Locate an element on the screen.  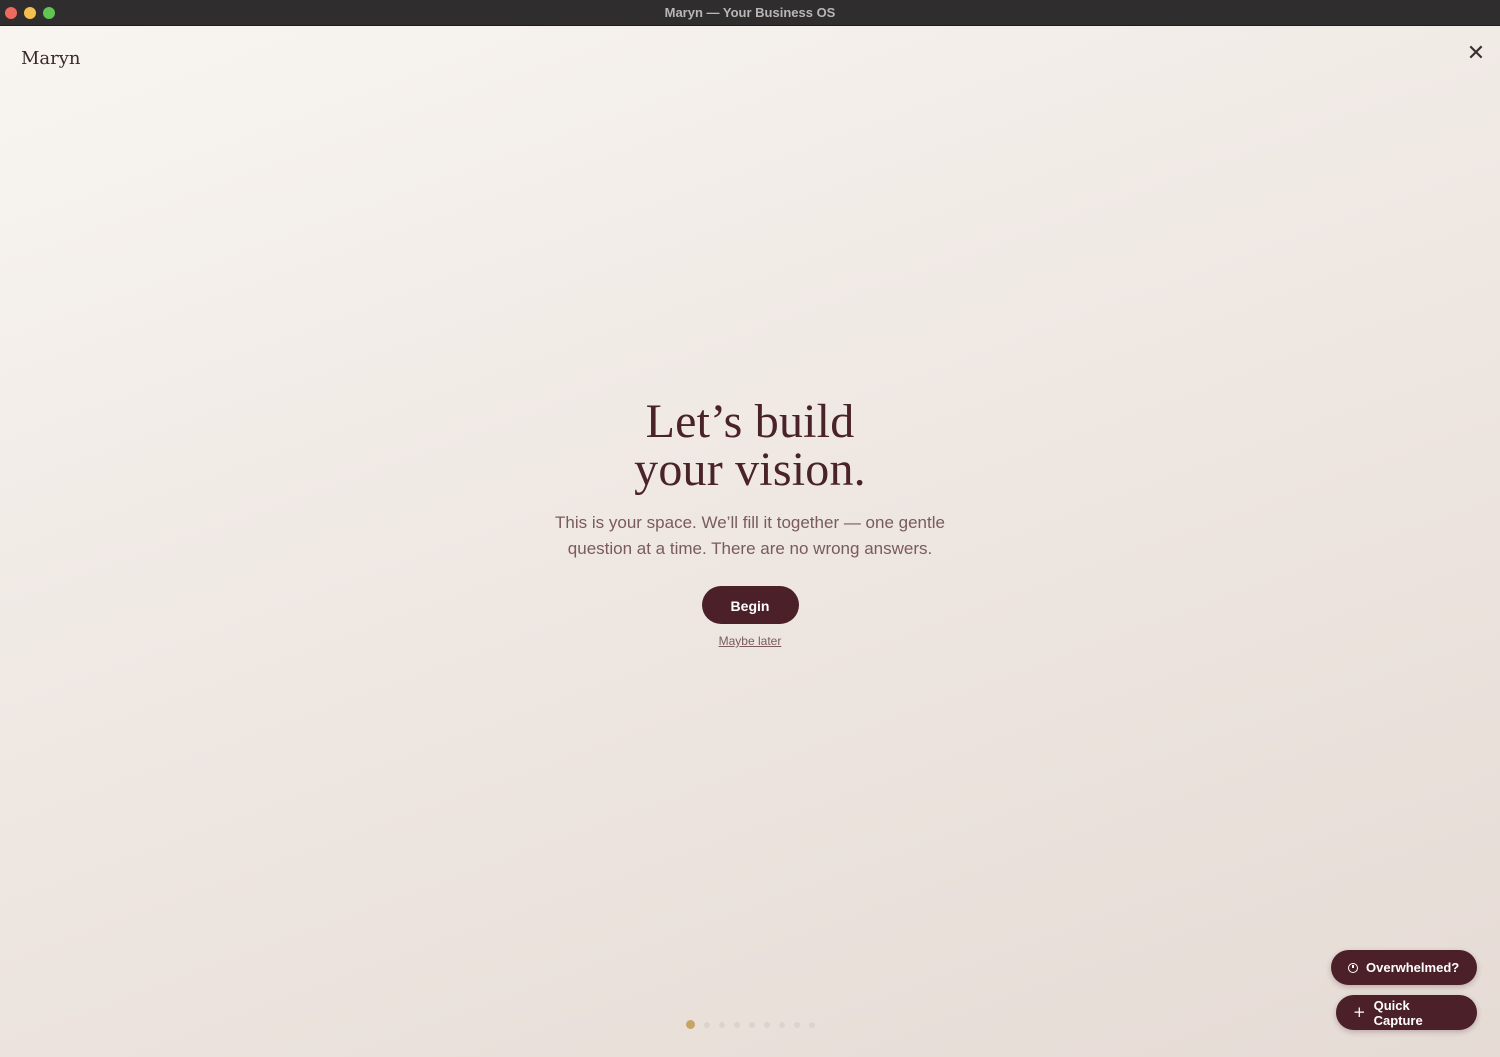
begin-button: Begin is located at coordinates (750, 605).